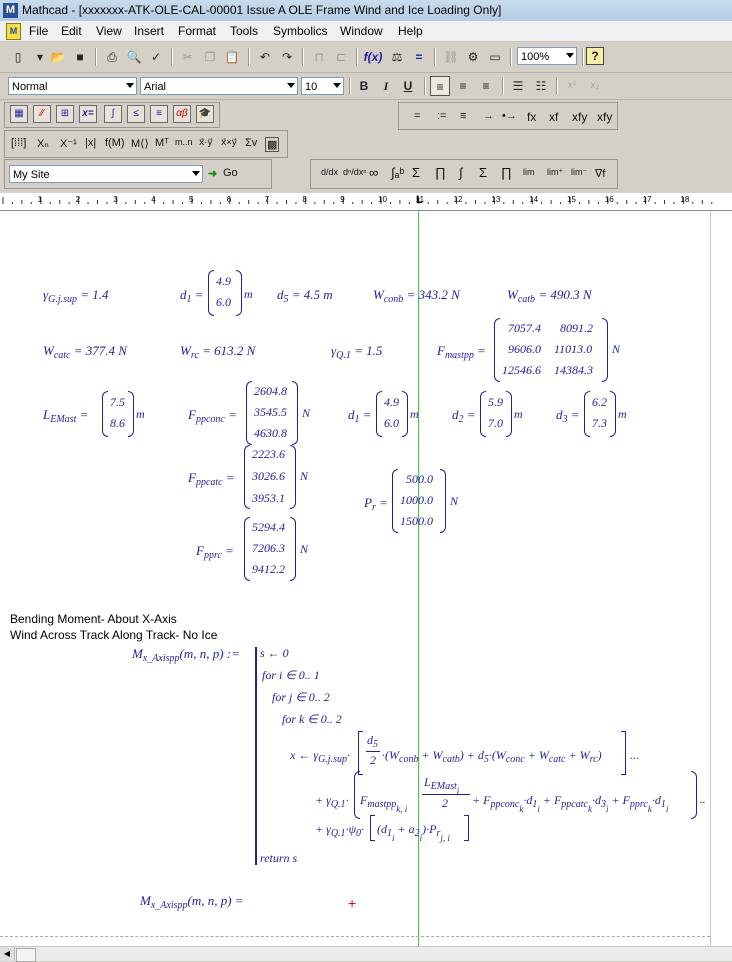  I want to click on definite-integral-icon: ∫ₐᵇ, so click(397, 172).